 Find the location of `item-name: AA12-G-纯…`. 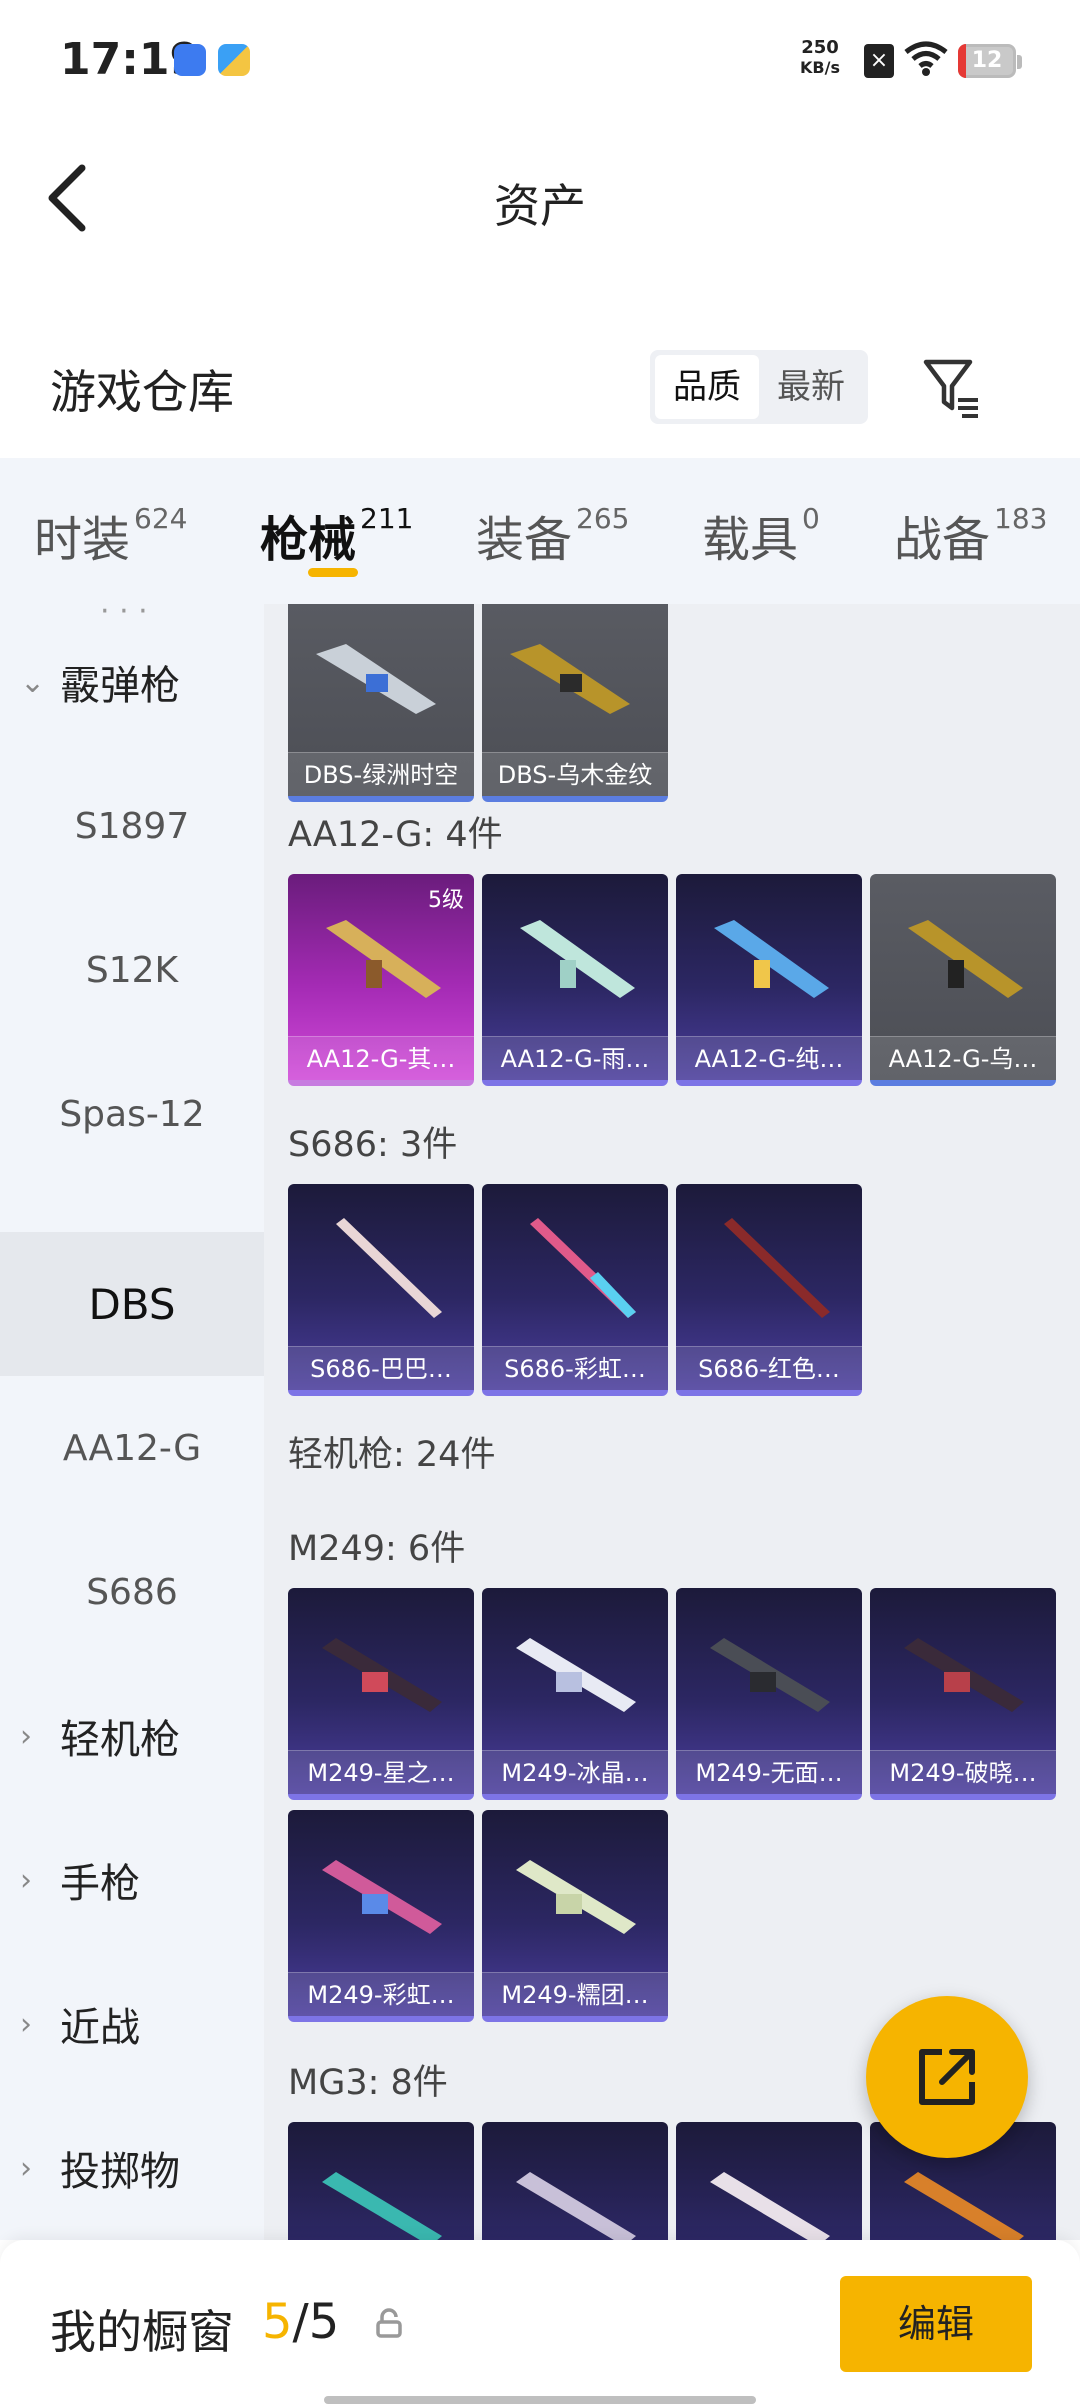

item-name: AA12-G-纯… is located at coordinates (769, 1058).